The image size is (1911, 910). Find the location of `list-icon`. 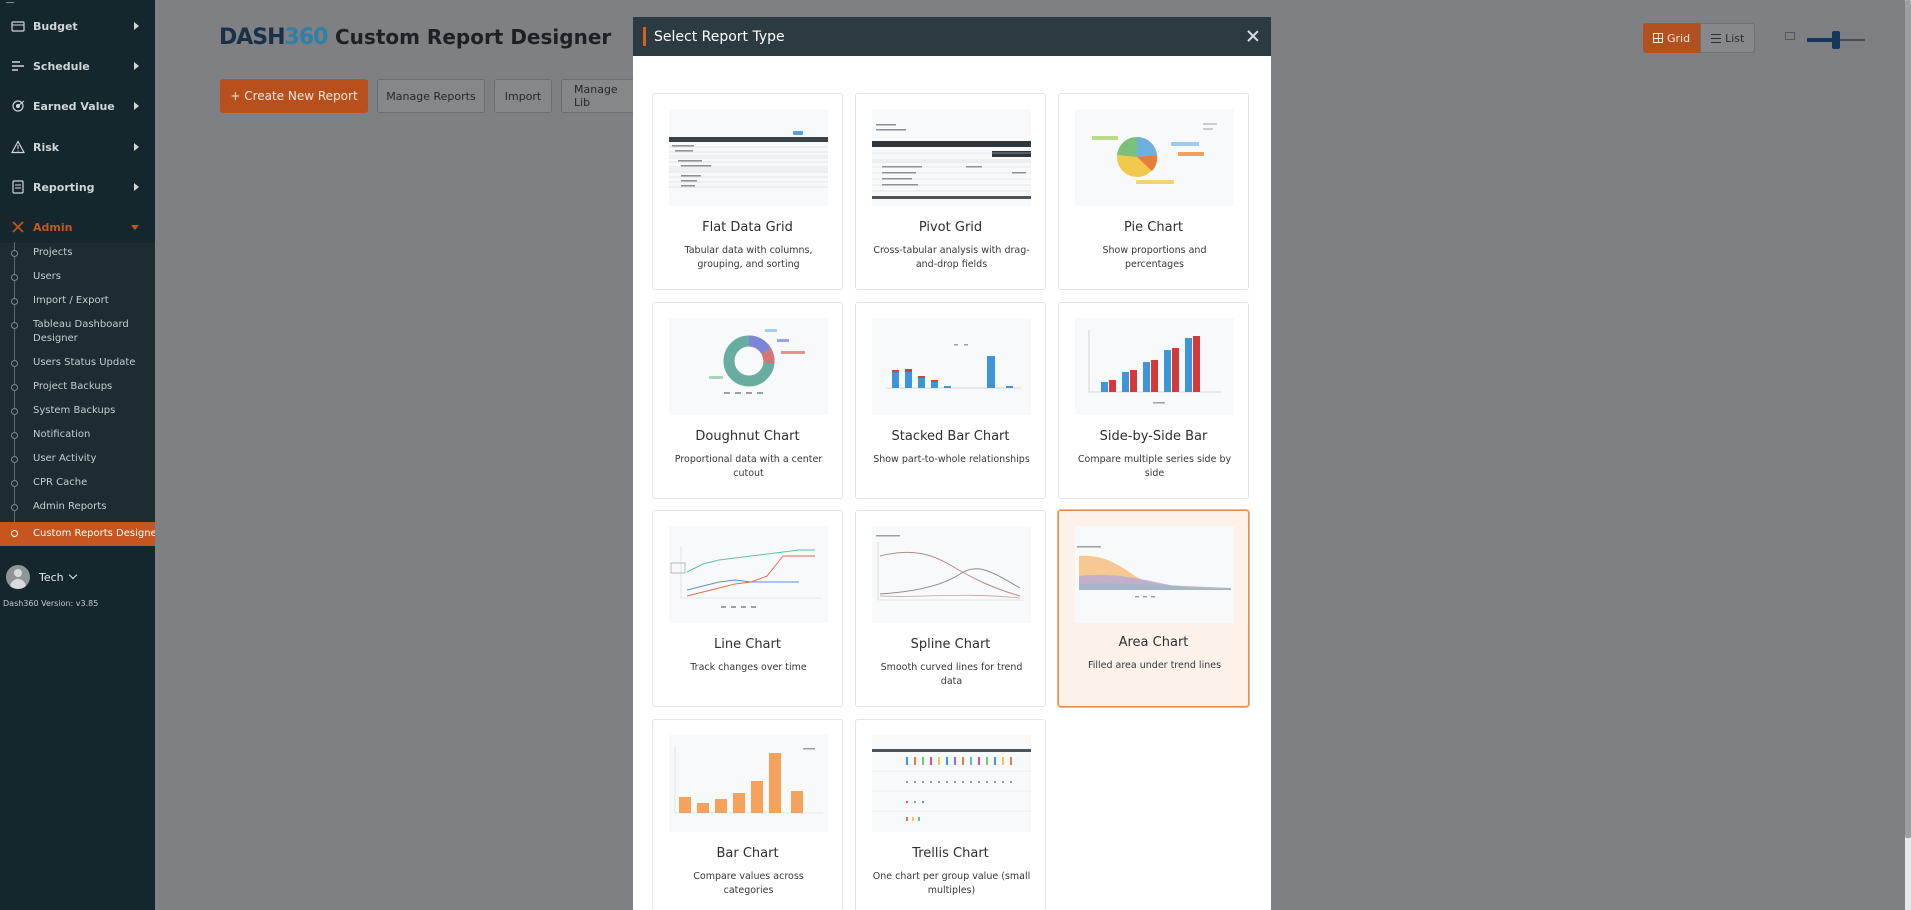

list-icon is located at coordinates (1716, 38).